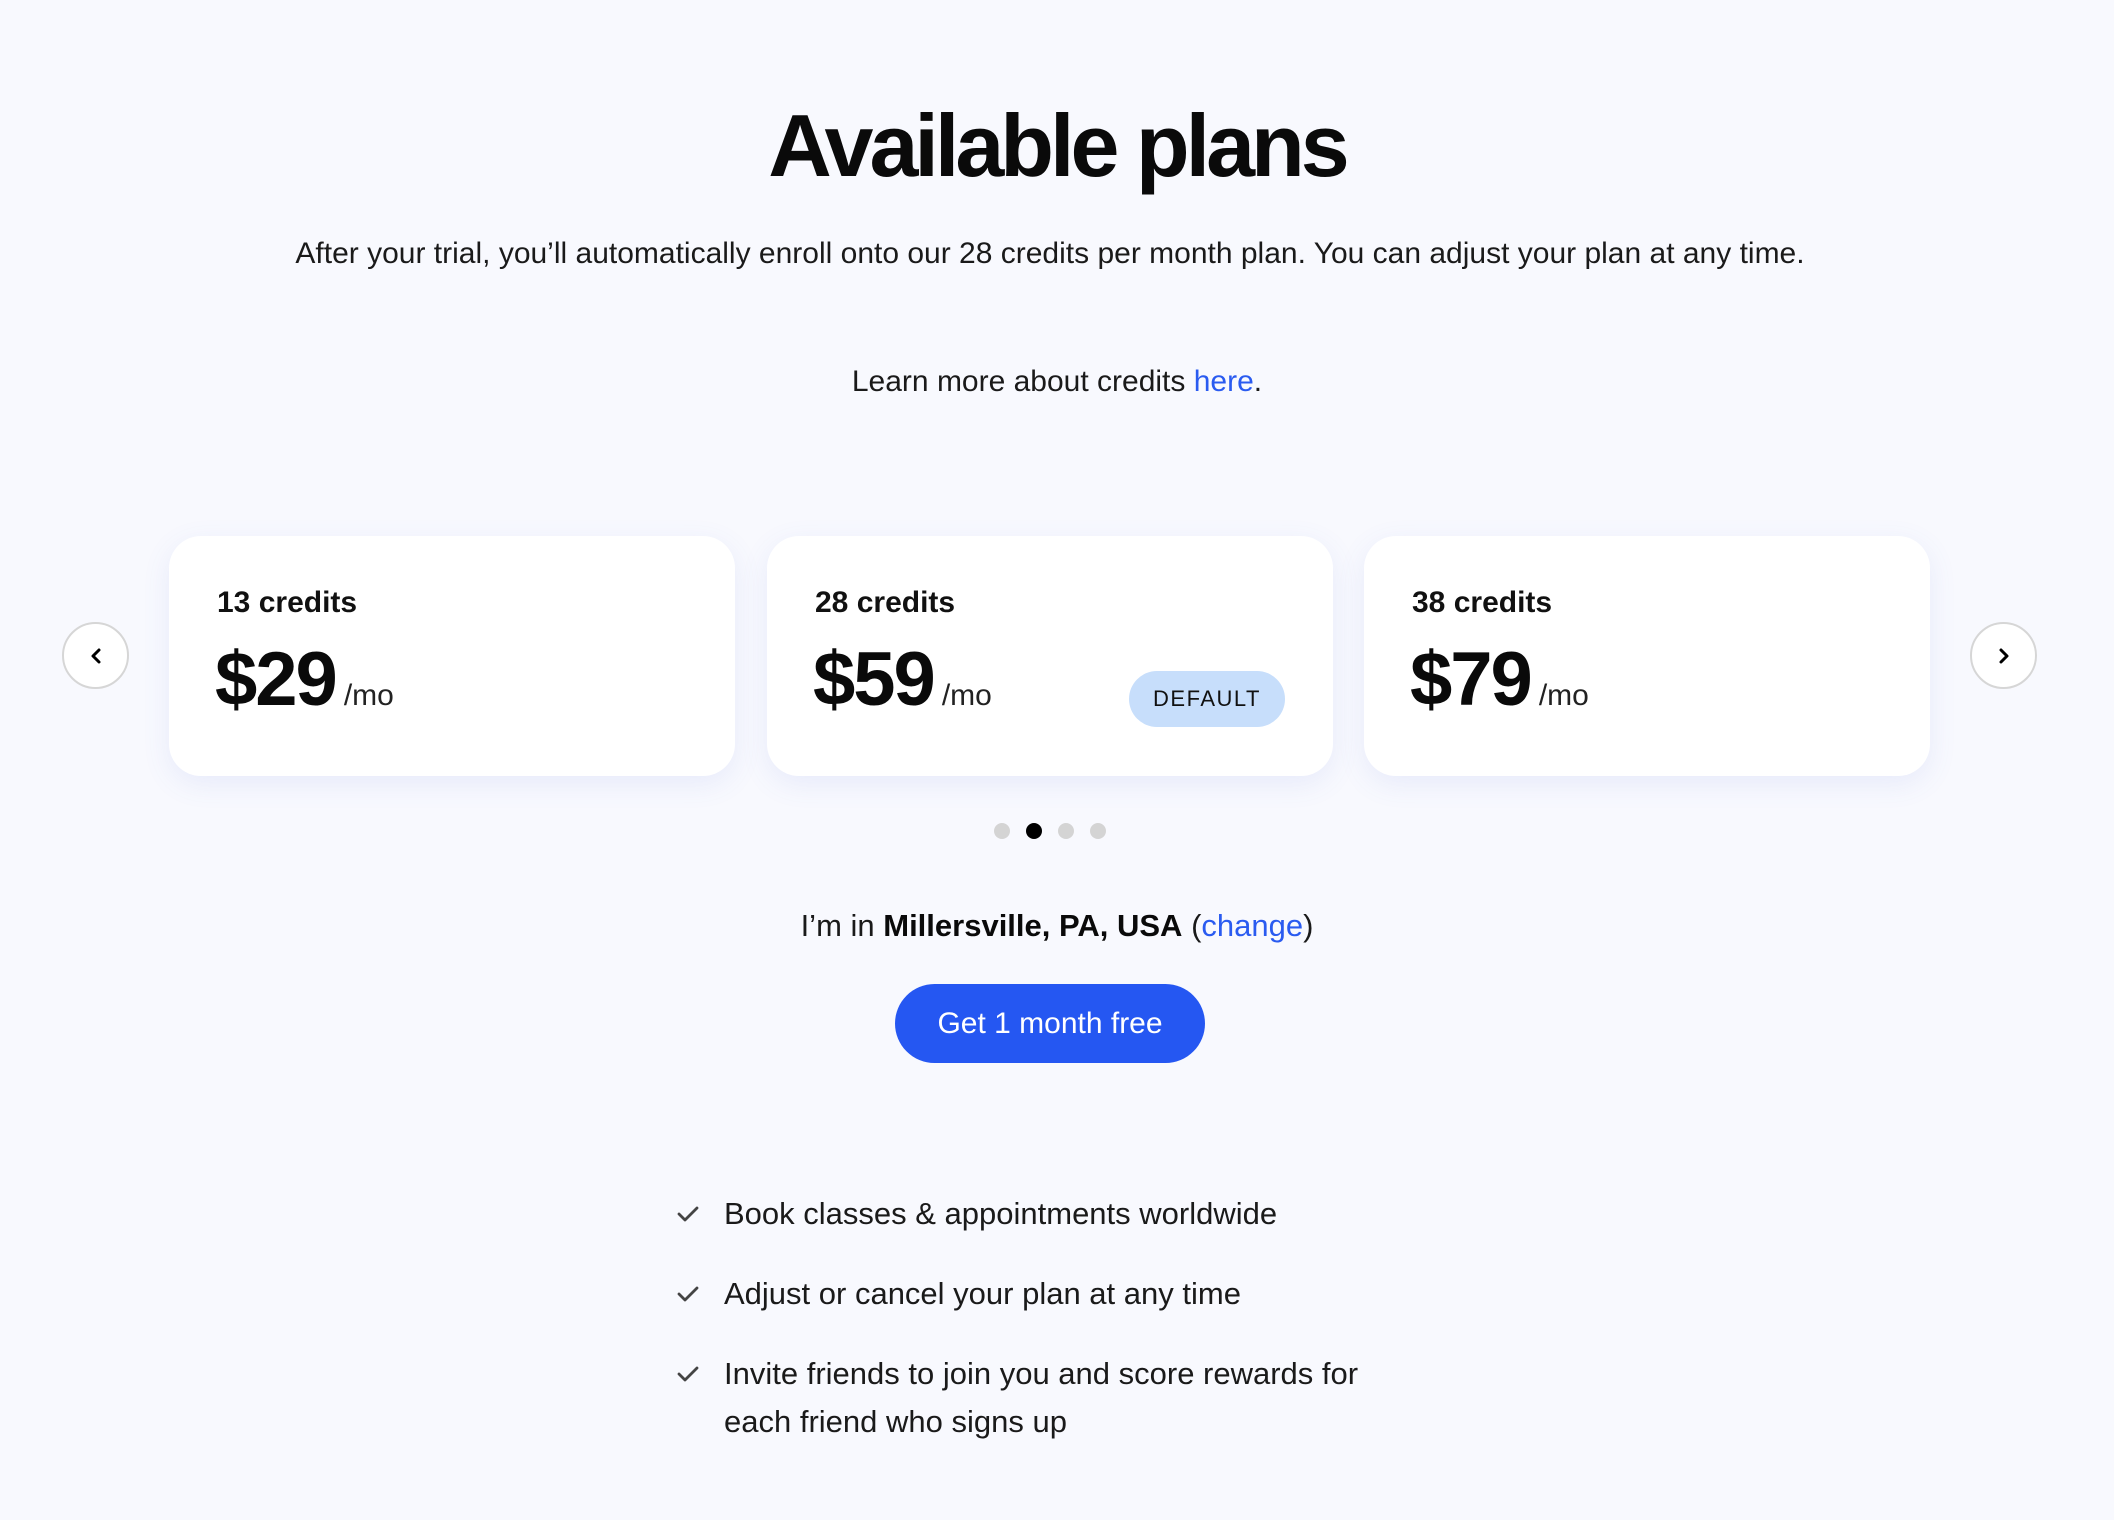 This screenshot has height=1520, width=2114. I want to click on location-open-paren: (, so click(1192, 925).